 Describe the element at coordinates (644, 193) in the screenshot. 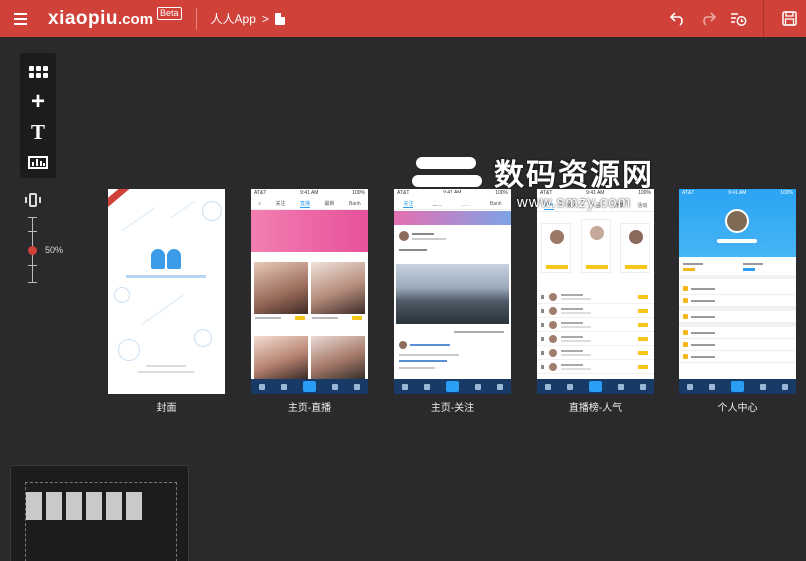

I see `battery: 100%` at that location.